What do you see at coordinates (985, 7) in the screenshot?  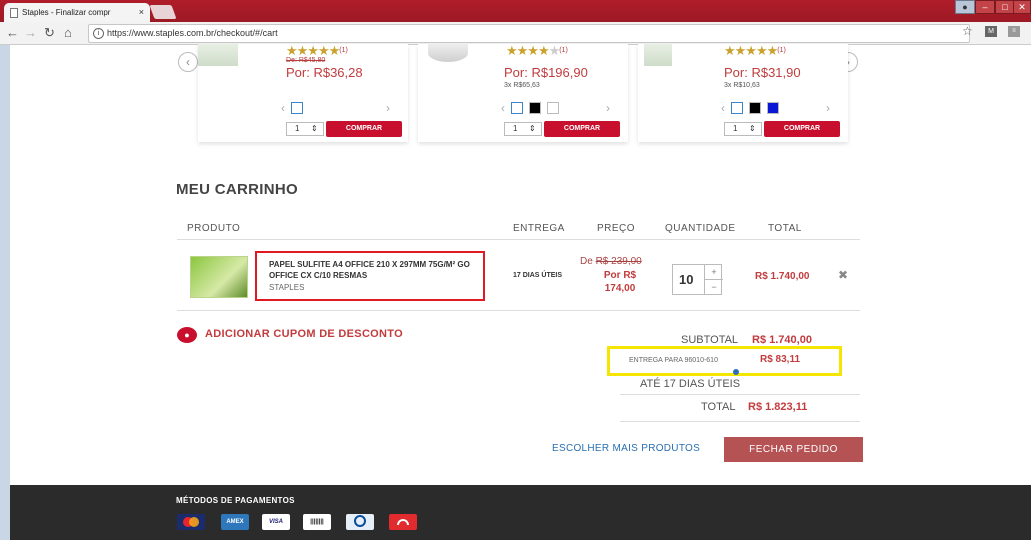 I see `minimize-button: –` at bounding box center [985, 7].